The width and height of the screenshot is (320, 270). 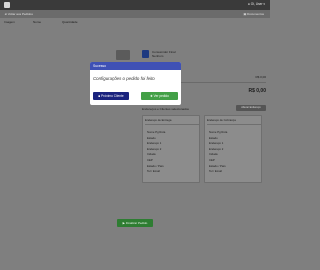 What do you see at coordinates (123, 55) in the screenshot?
I see `add-item-icon` at bounding box center [123, 55].